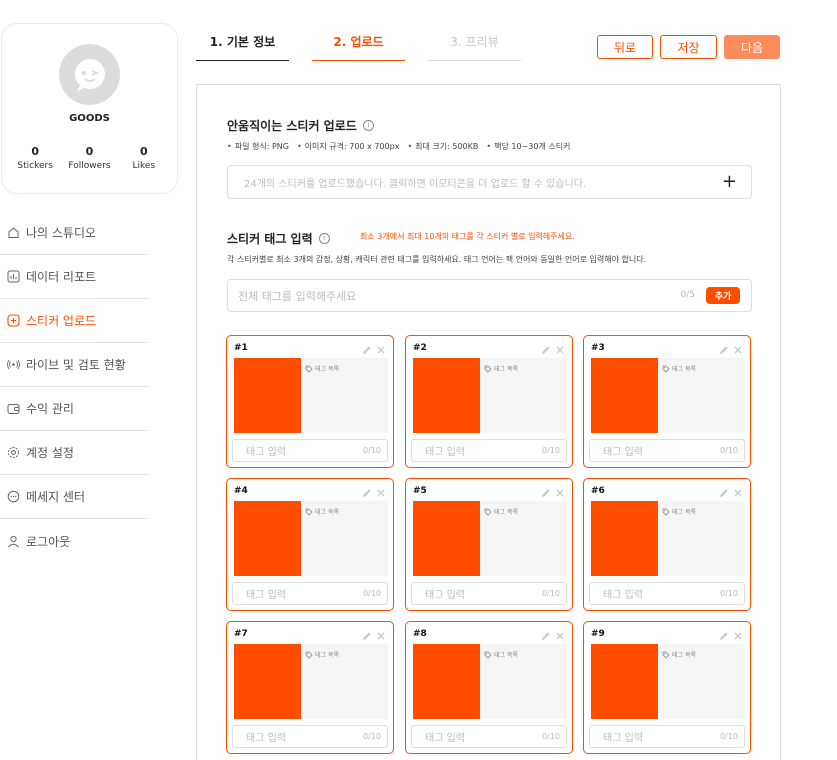 The width and height of the screenshot is (837, 760). Describe the element at coordinates (13, 321) in the screenshot. I see `plus-square-icon` at that location.